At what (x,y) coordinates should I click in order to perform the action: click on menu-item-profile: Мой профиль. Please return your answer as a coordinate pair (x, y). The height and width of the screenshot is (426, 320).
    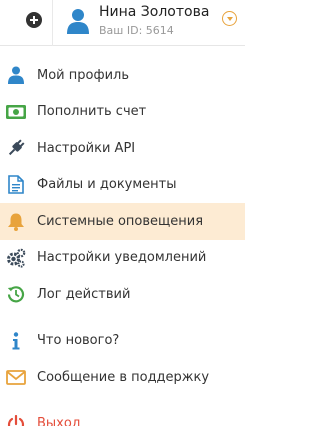
    Looking at the image, I should click on (122, 75).